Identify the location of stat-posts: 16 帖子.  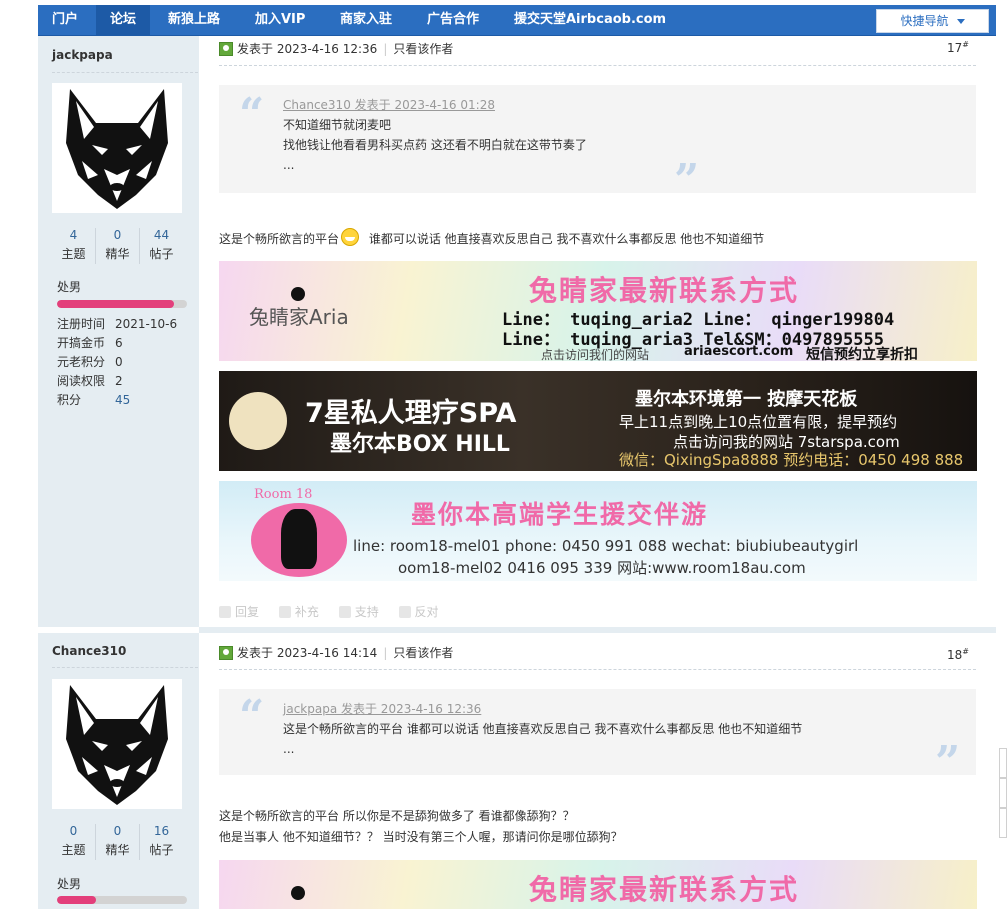
(161, 841).